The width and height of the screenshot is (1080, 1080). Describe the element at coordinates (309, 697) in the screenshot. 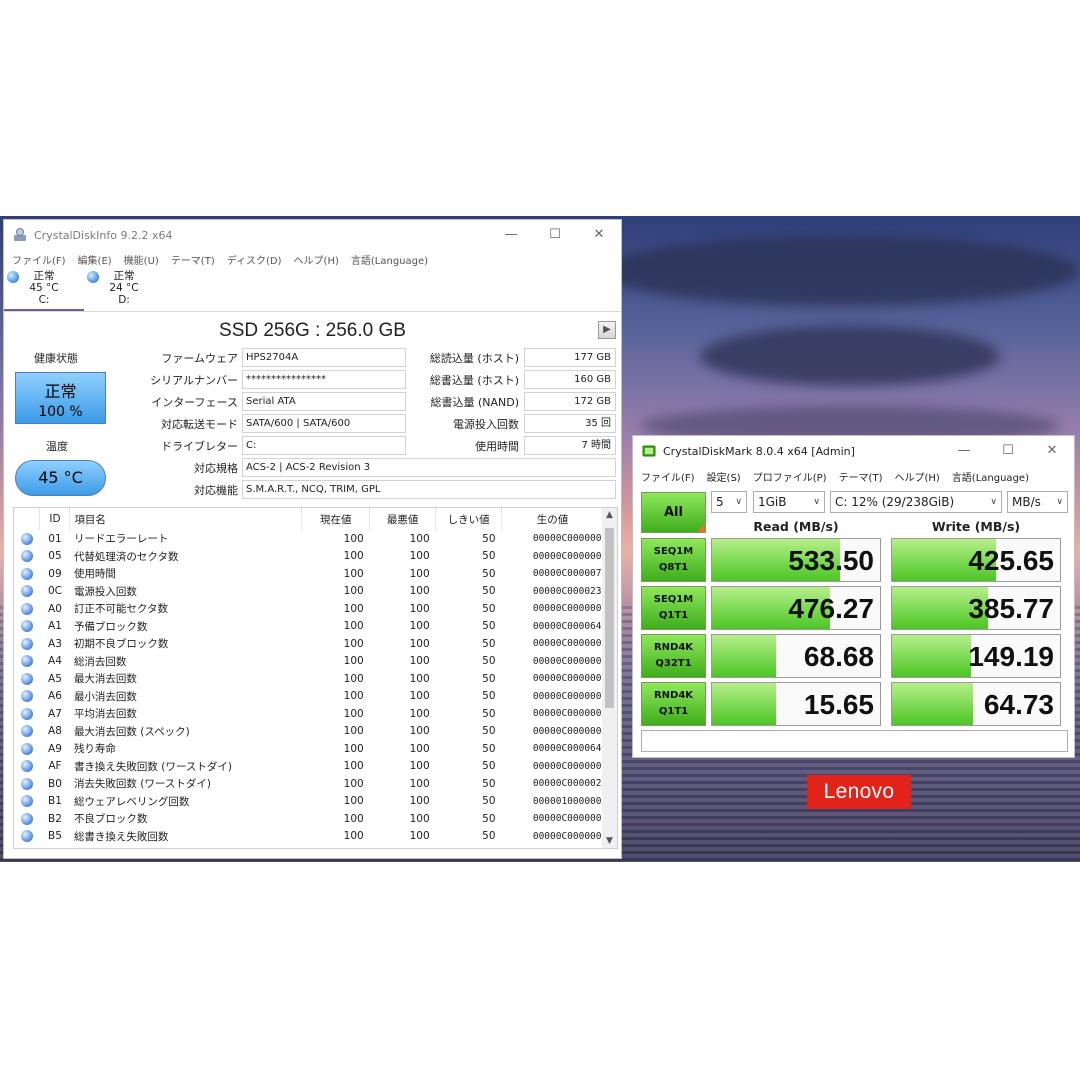

I see `table-row: A6 最小消去回数 100 100 50 00000C000000` at that location.